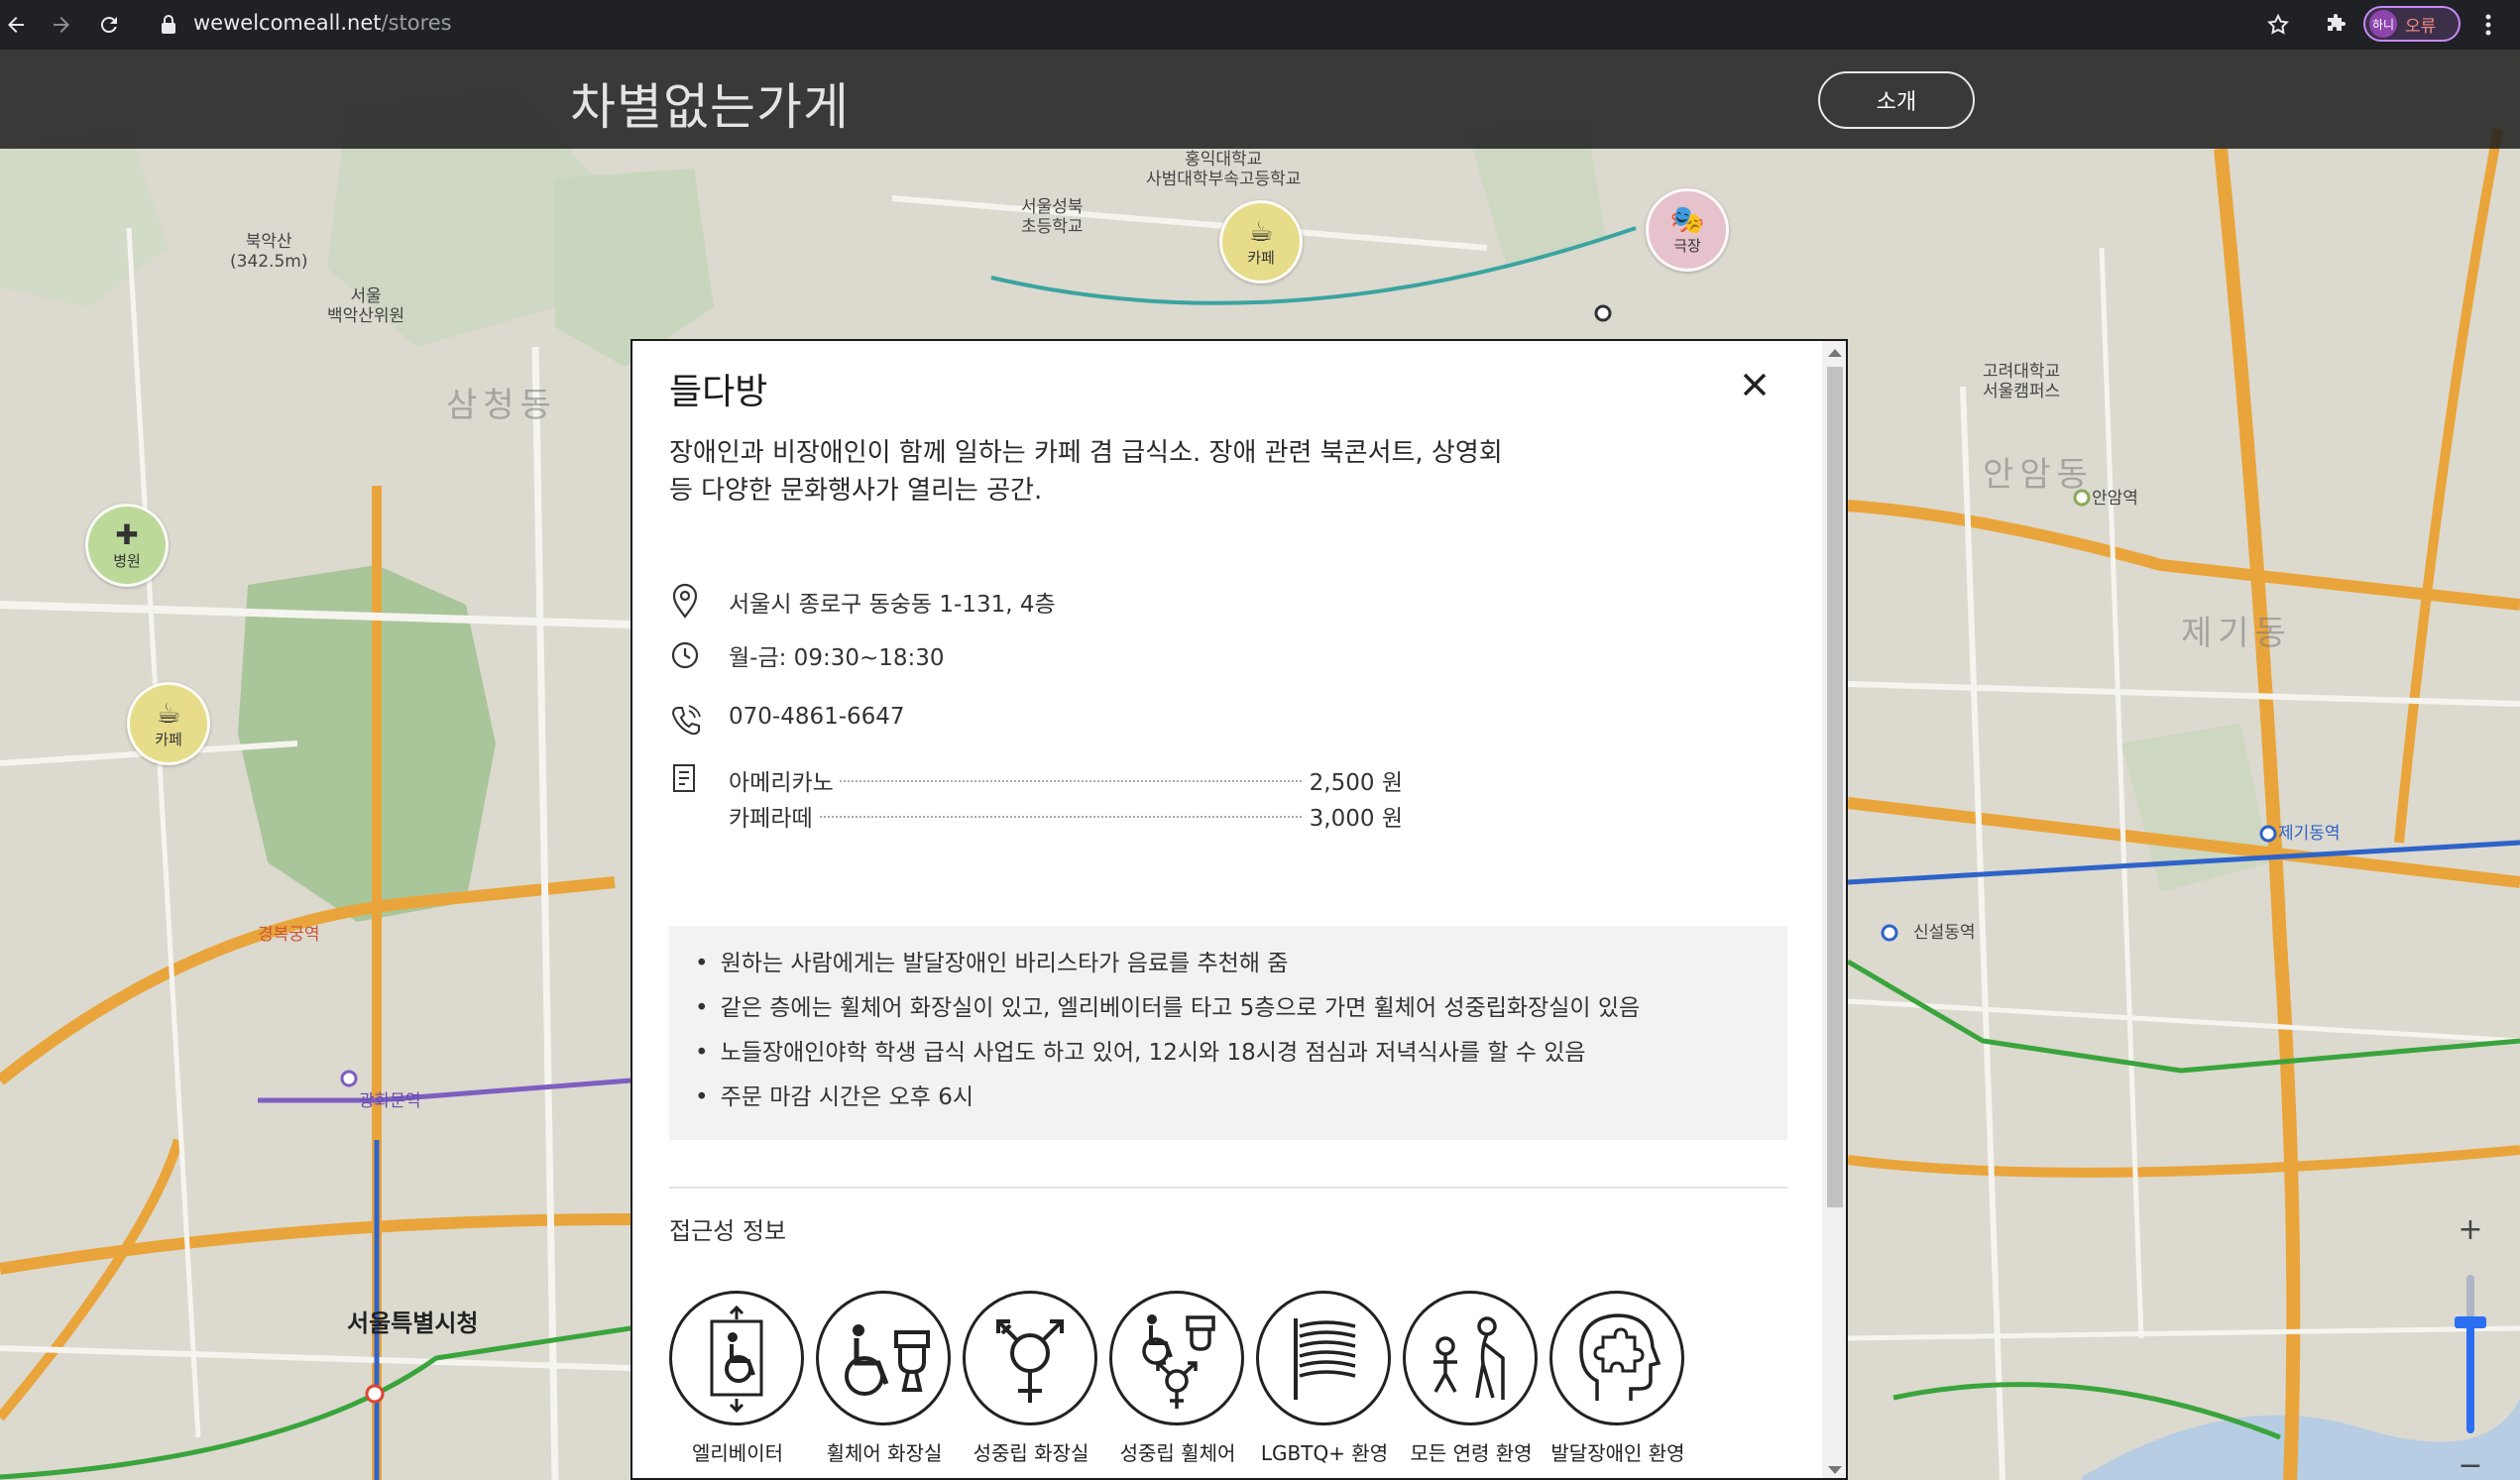 This screenshot has width=2520, height=1480. Describe the element at coordinates (737, 1453) in the screenshot. I see `accessibility-label: 엘리베이터` at that location.